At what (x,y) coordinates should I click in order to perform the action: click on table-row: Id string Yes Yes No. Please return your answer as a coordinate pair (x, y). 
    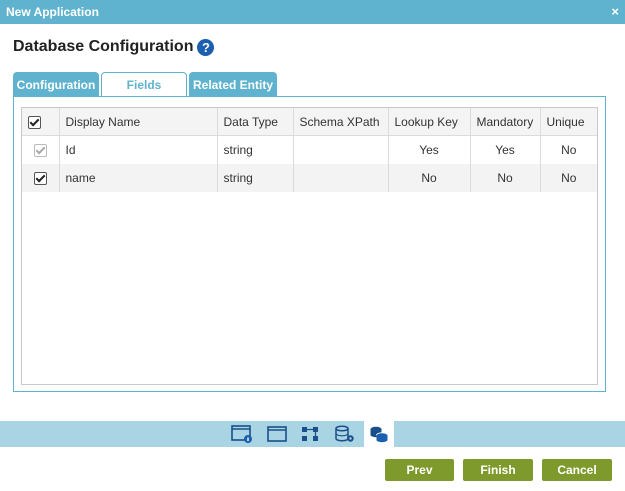
    Looking at the image, I should click on (309, 149).